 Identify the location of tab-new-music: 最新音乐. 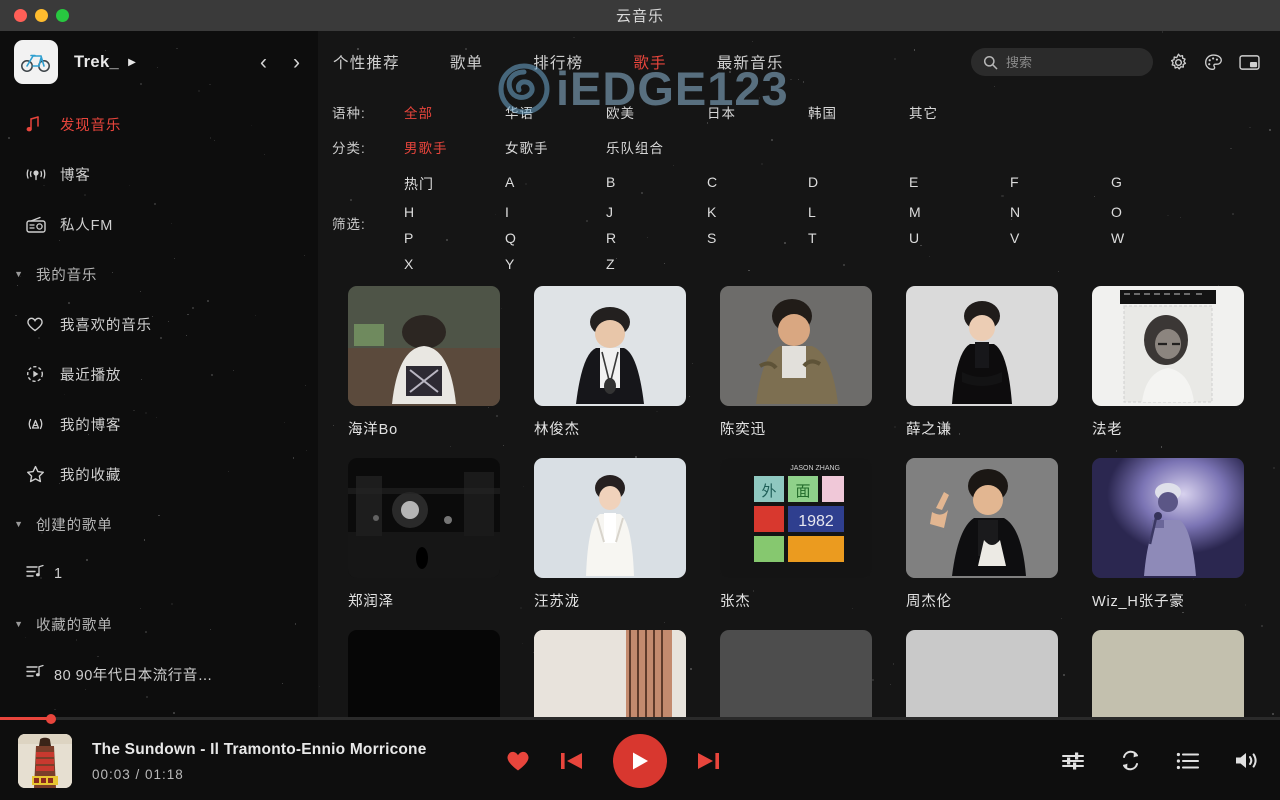
(750, 62).